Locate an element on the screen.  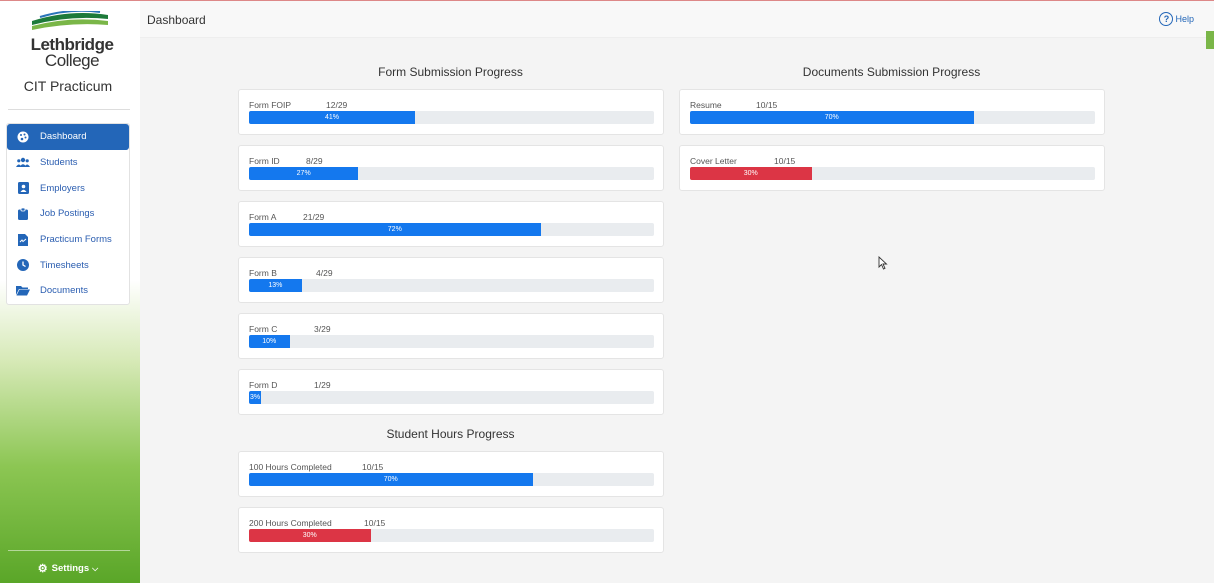
progress-bar-track: 27% is located at coordinates (451, 173).